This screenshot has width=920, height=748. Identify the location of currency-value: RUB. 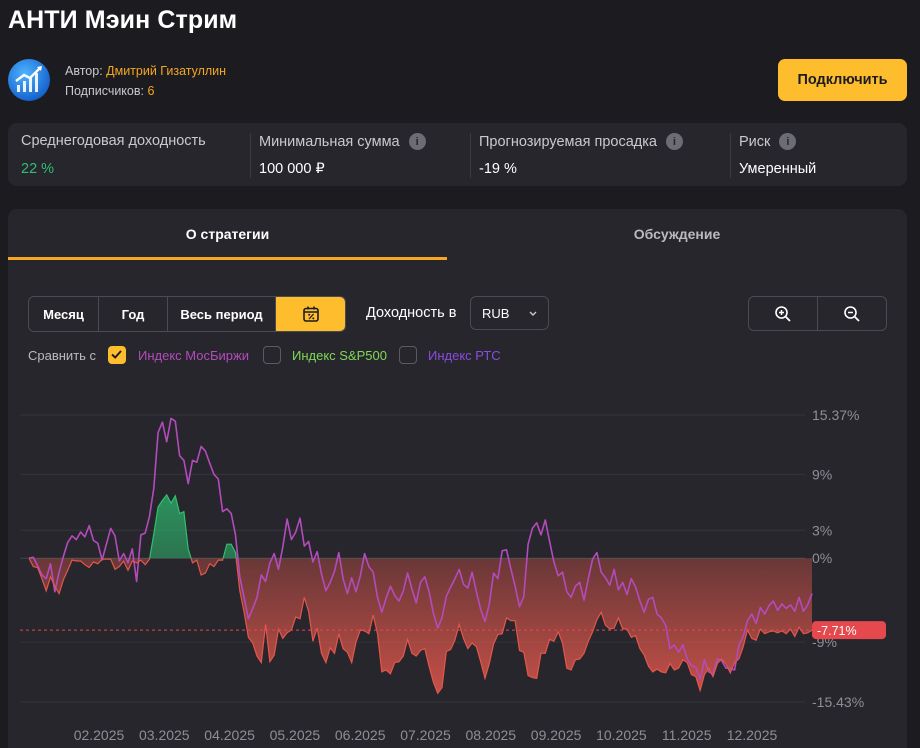
(496, 313).